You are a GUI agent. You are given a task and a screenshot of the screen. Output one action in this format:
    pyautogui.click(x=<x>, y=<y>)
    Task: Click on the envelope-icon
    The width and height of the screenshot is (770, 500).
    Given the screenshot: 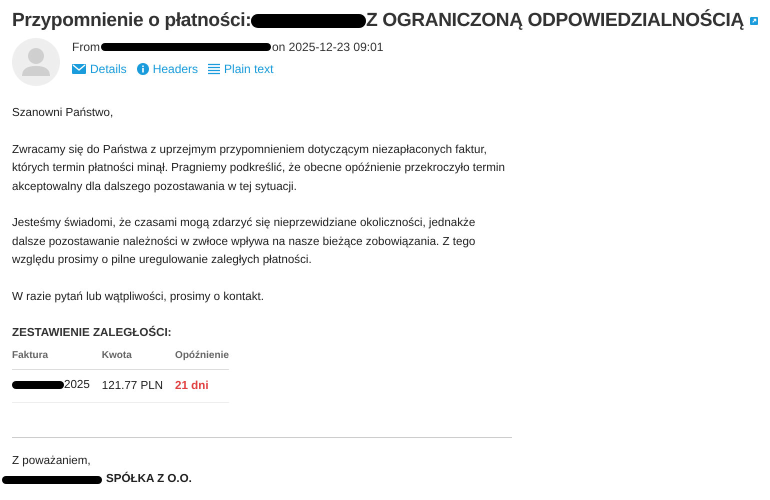 What is the action you would take?
    pyautogui.click(x=79, y=69)
    